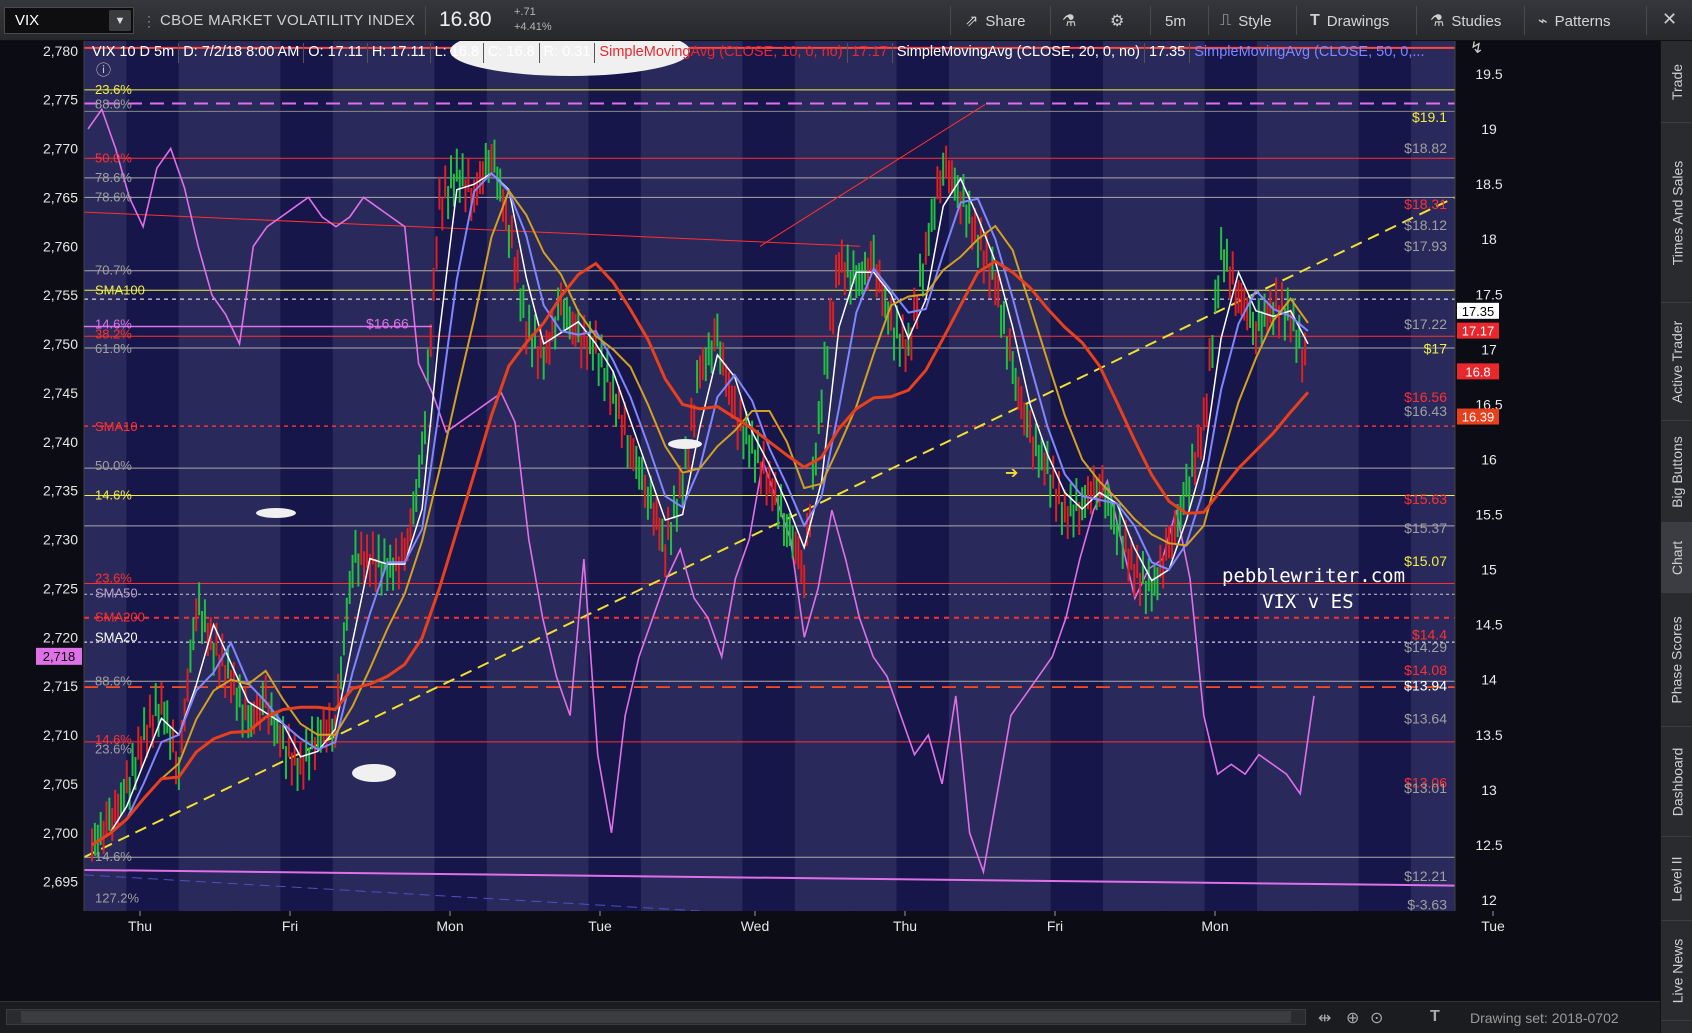 The width and height of the screenshot is (1692, 1033). Describe the element at coordinates (1478, 311) in the screenshot. I see `vix-badge-text: 17.35` at that location.